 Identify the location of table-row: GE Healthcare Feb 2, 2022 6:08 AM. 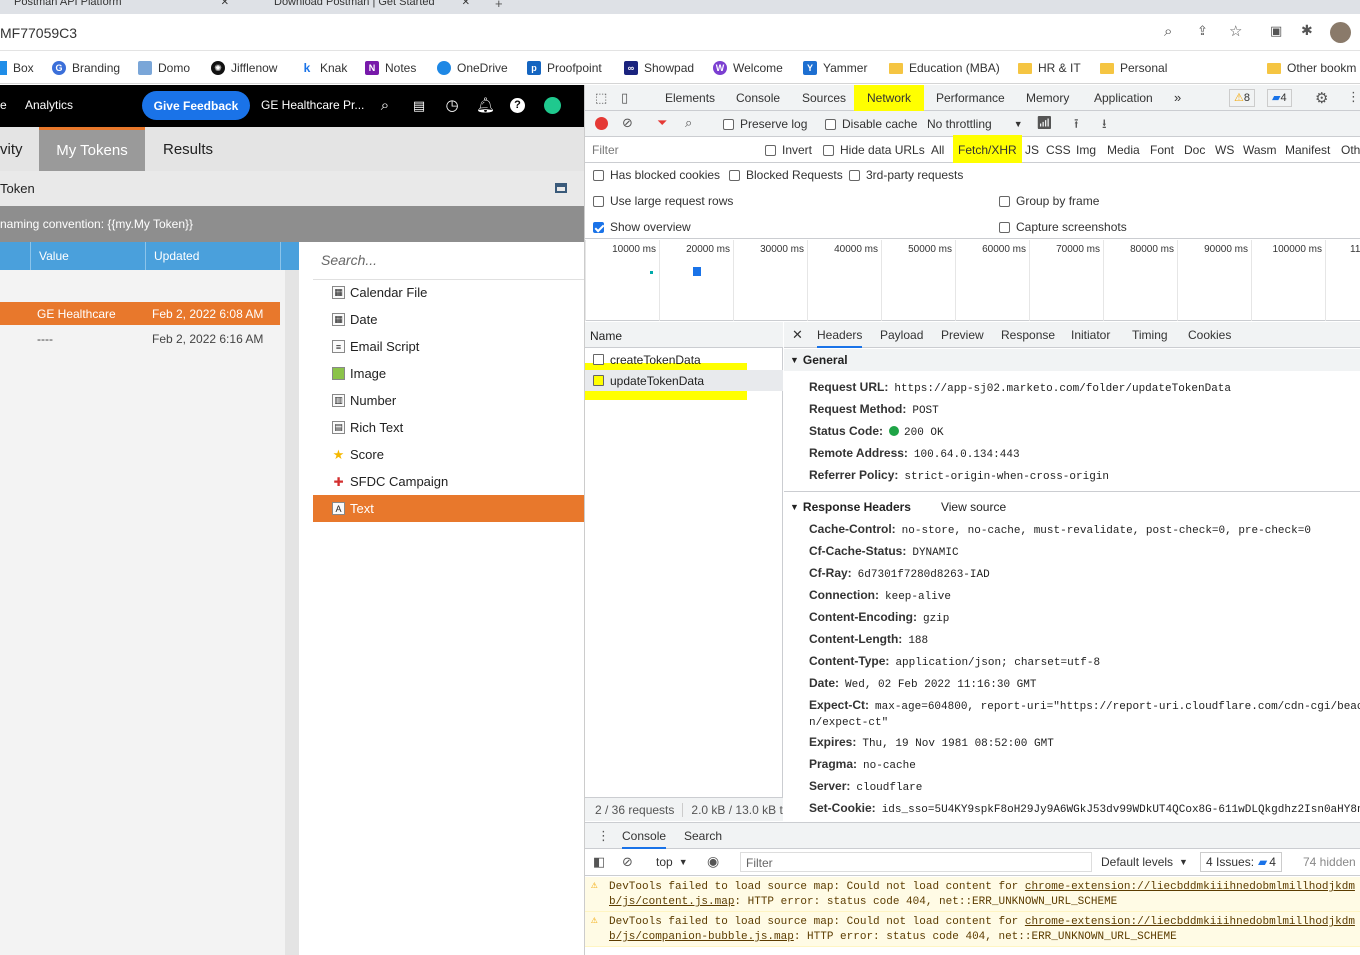
(140, 313).